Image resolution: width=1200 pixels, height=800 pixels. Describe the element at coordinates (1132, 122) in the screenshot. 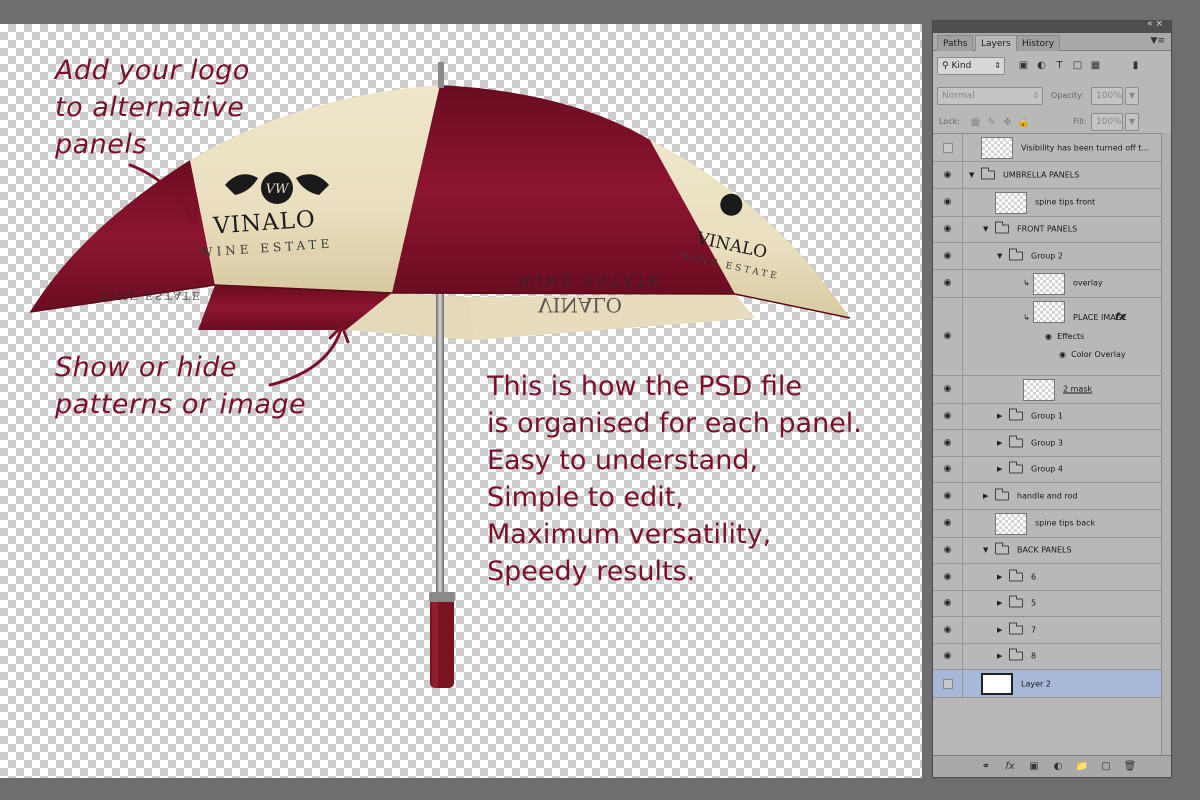

I see `fill-dropdown: ▼` at that location.